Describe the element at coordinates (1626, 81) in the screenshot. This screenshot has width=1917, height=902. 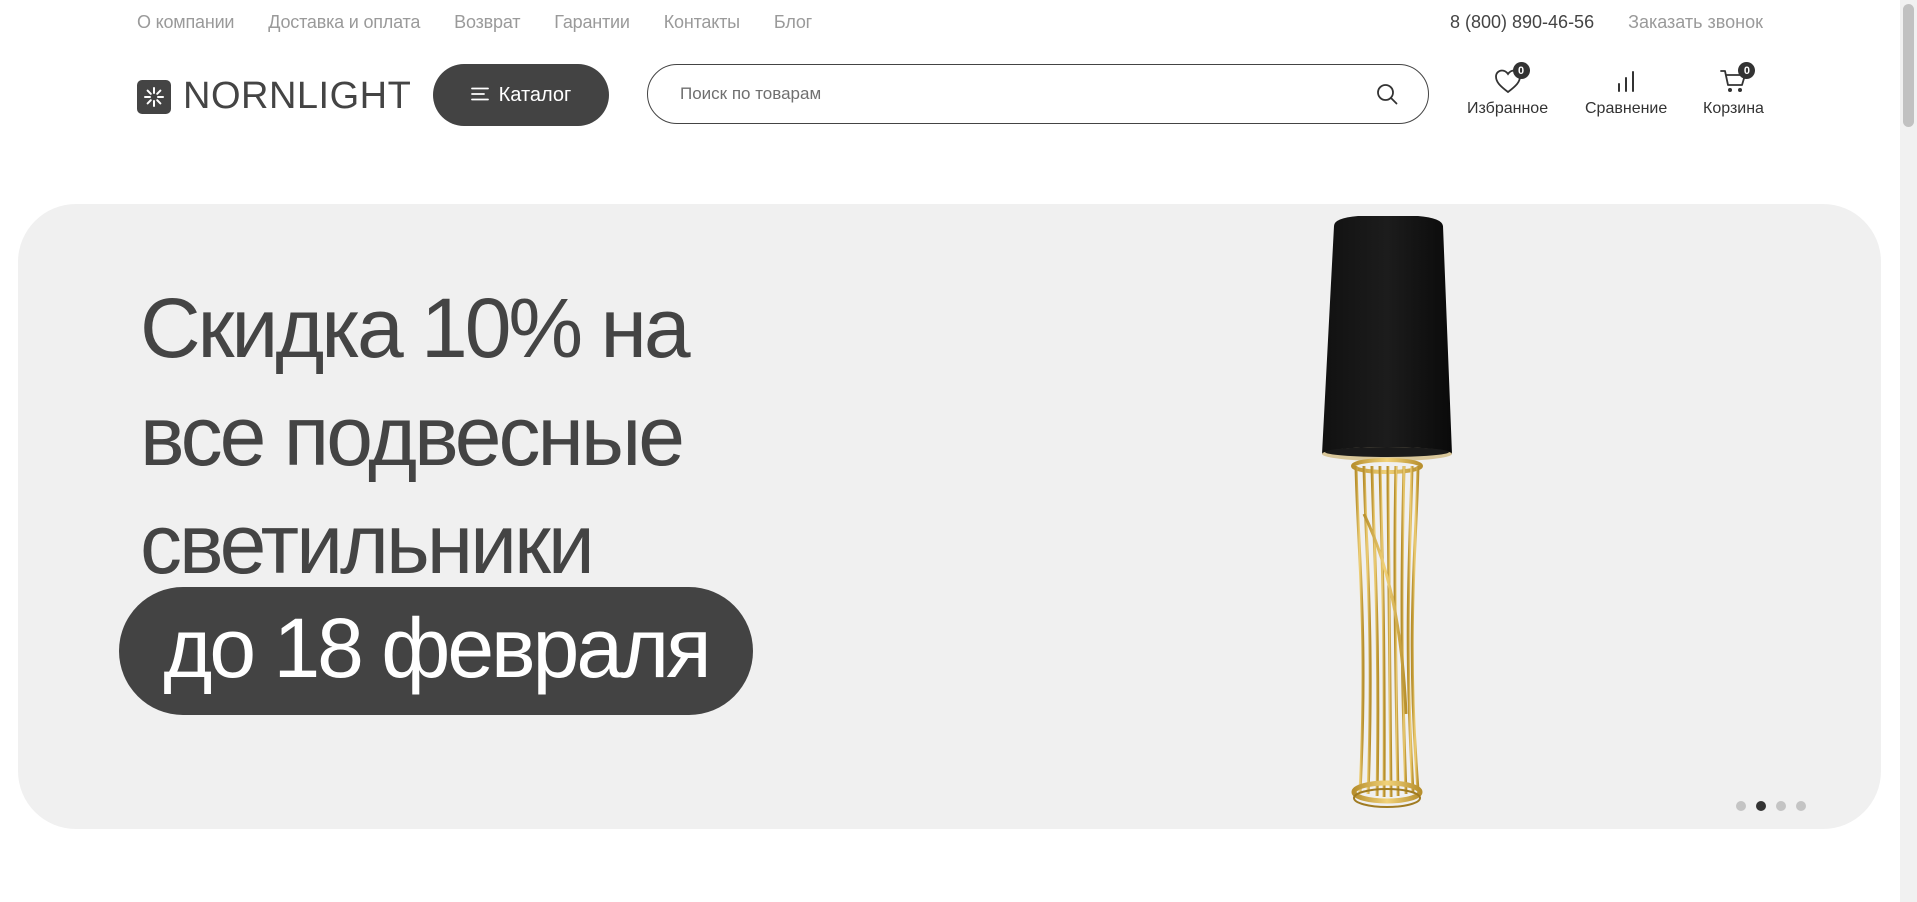
I see `bar-chart-icon` at that location.